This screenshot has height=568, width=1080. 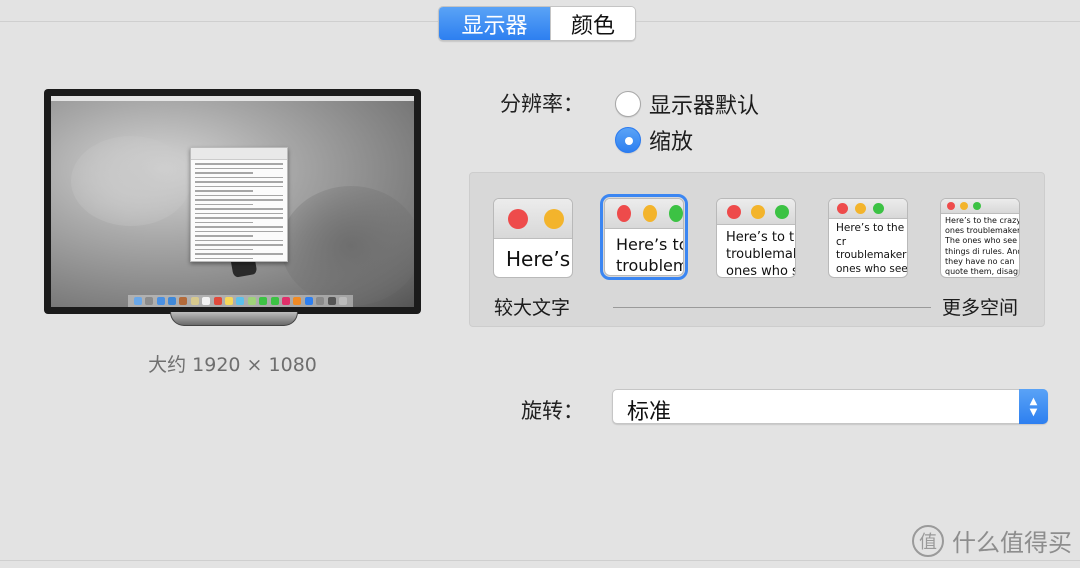 I want to click on bottom-divider, so click(x=540, y=560).